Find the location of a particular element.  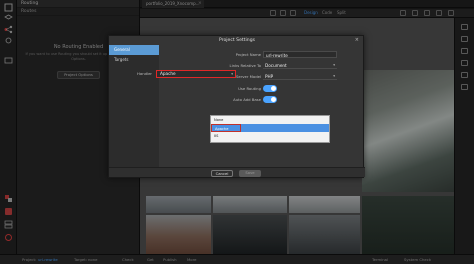

field-links-relative: Links Relative To Document ▾ is located at coordinates (262, 66).